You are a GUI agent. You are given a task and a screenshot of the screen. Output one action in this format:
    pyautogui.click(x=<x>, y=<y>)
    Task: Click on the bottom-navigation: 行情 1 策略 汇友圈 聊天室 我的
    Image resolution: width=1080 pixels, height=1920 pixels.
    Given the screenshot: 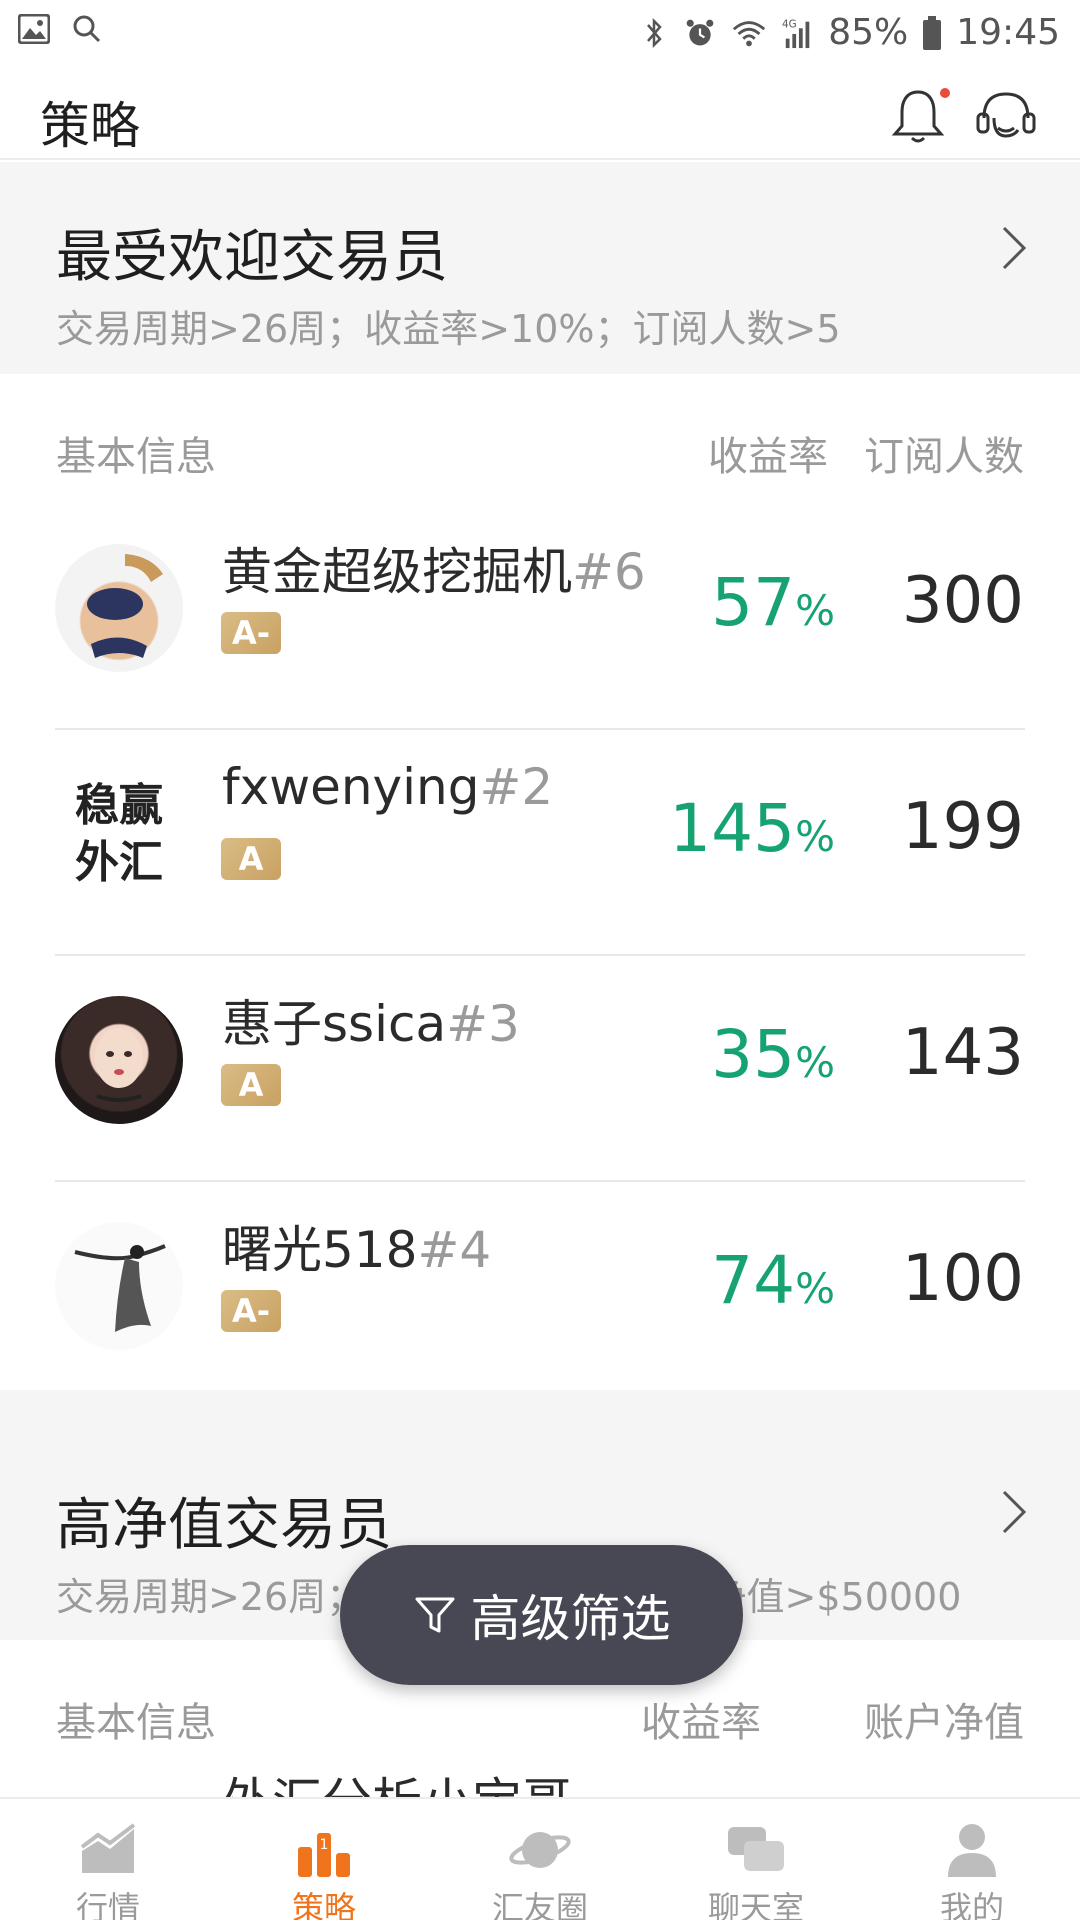 What is the action you would take?
    pyautogui.click(x=540, y=1858)
    